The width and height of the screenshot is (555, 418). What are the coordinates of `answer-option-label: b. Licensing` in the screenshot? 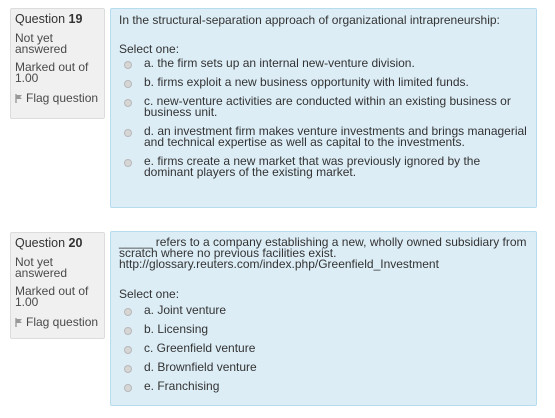 It's located at (176, 329).